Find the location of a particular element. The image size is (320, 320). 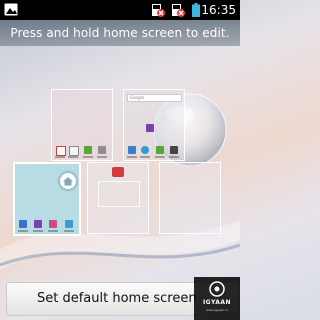

home-screen-thumb-2: Google is located at coordinates (154, 125).